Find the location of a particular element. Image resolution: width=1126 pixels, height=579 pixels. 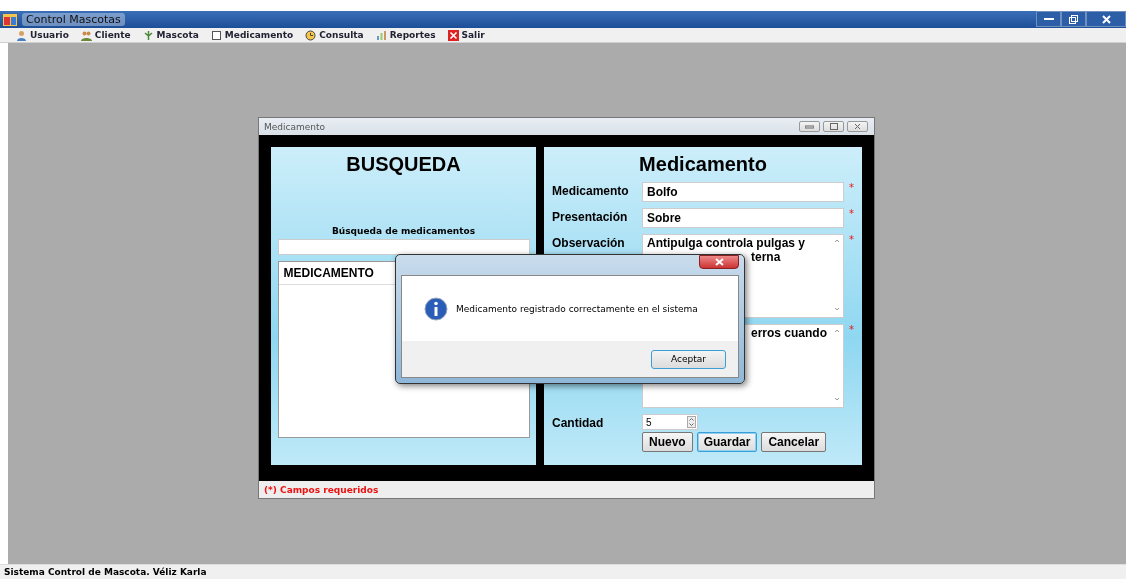

field-label: Medicamento is located at coordinates (591, 190).